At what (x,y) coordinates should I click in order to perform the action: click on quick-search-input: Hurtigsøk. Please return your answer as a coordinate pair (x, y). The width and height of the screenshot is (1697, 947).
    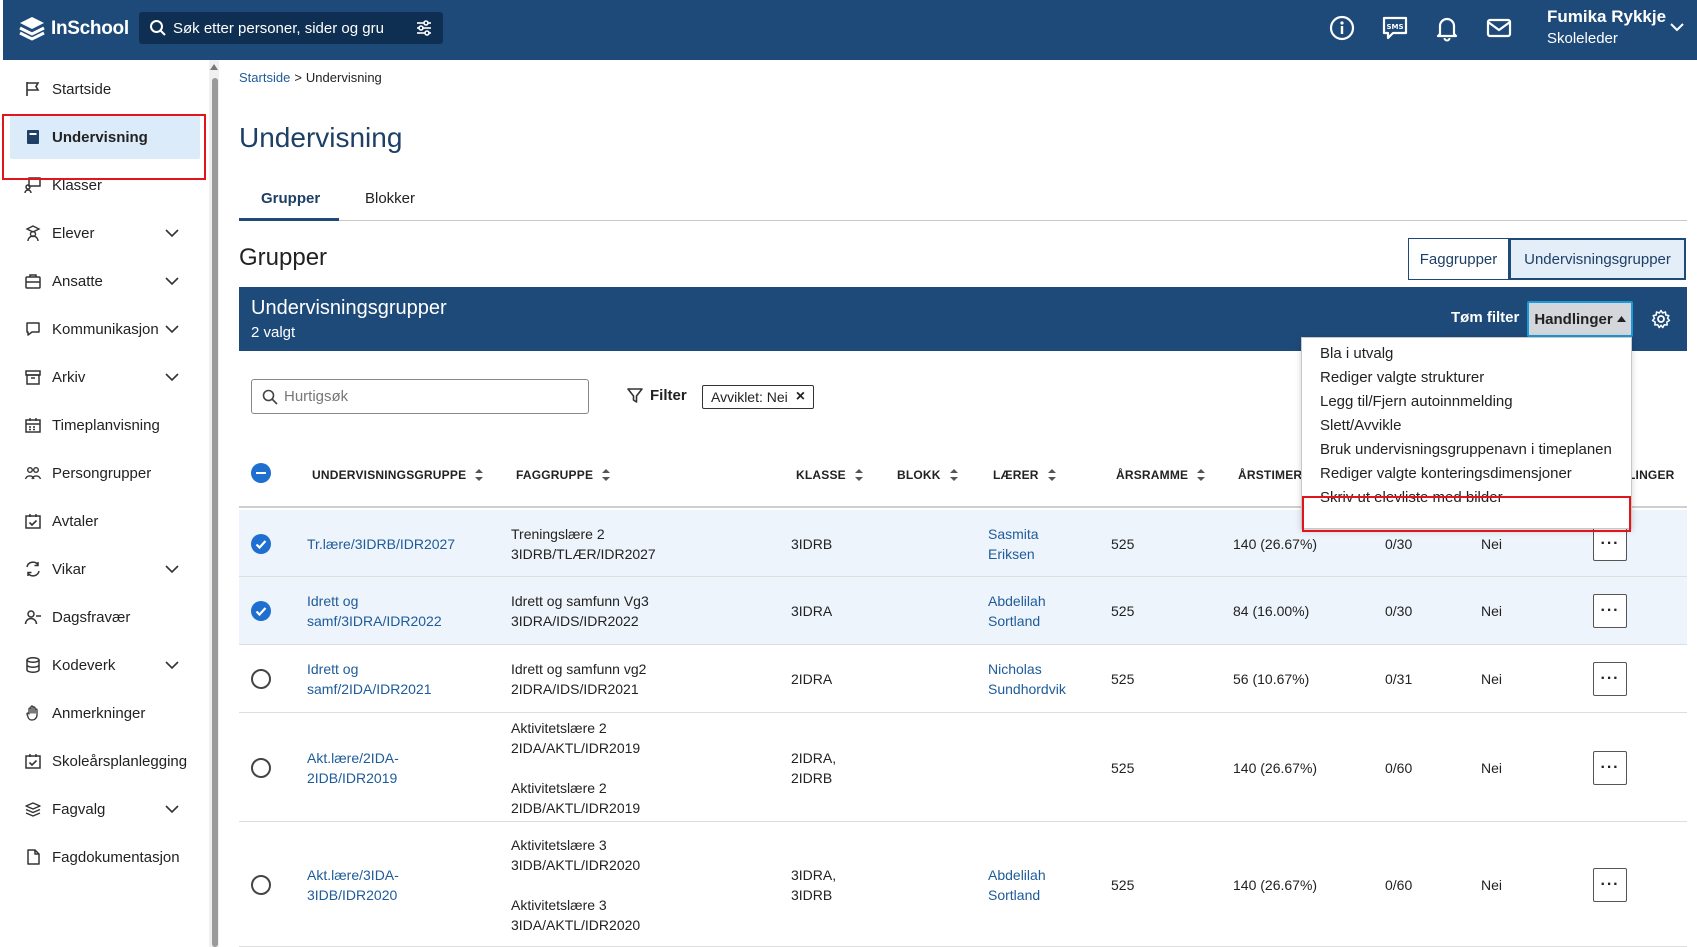
    Looking at the image, I should click on (420, 396).